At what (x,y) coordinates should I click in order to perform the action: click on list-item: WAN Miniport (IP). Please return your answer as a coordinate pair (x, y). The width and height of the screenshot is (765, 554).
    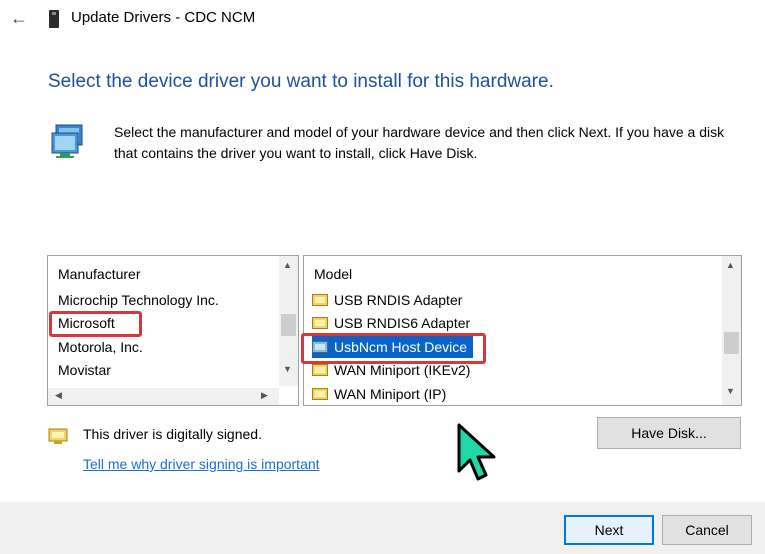
    Looking at the image, I should click on (379, 394).